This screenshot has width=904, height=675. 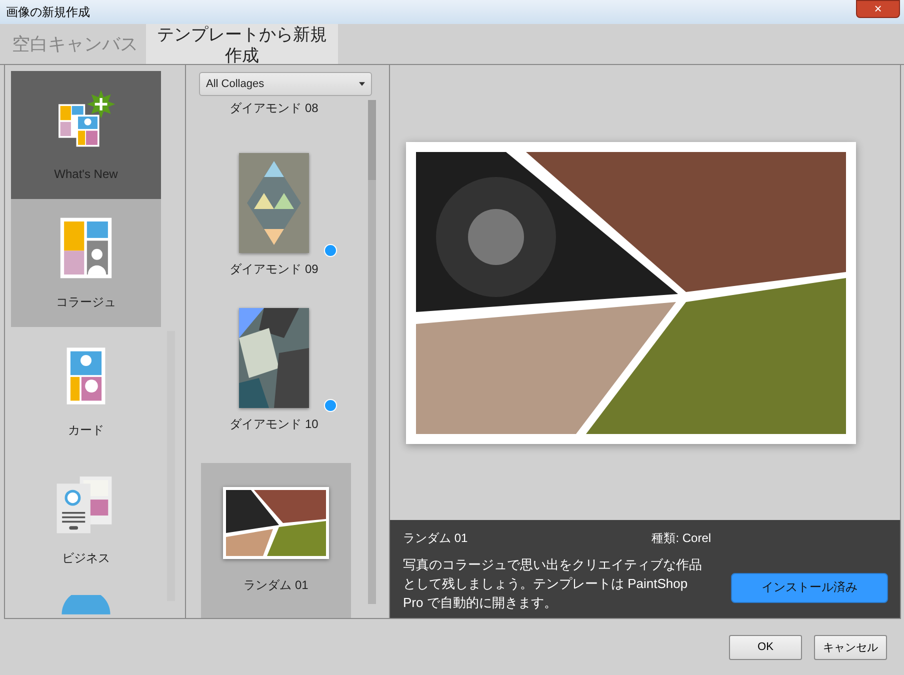 I want to click on ok-button: OK, so click(x=765, y=647).